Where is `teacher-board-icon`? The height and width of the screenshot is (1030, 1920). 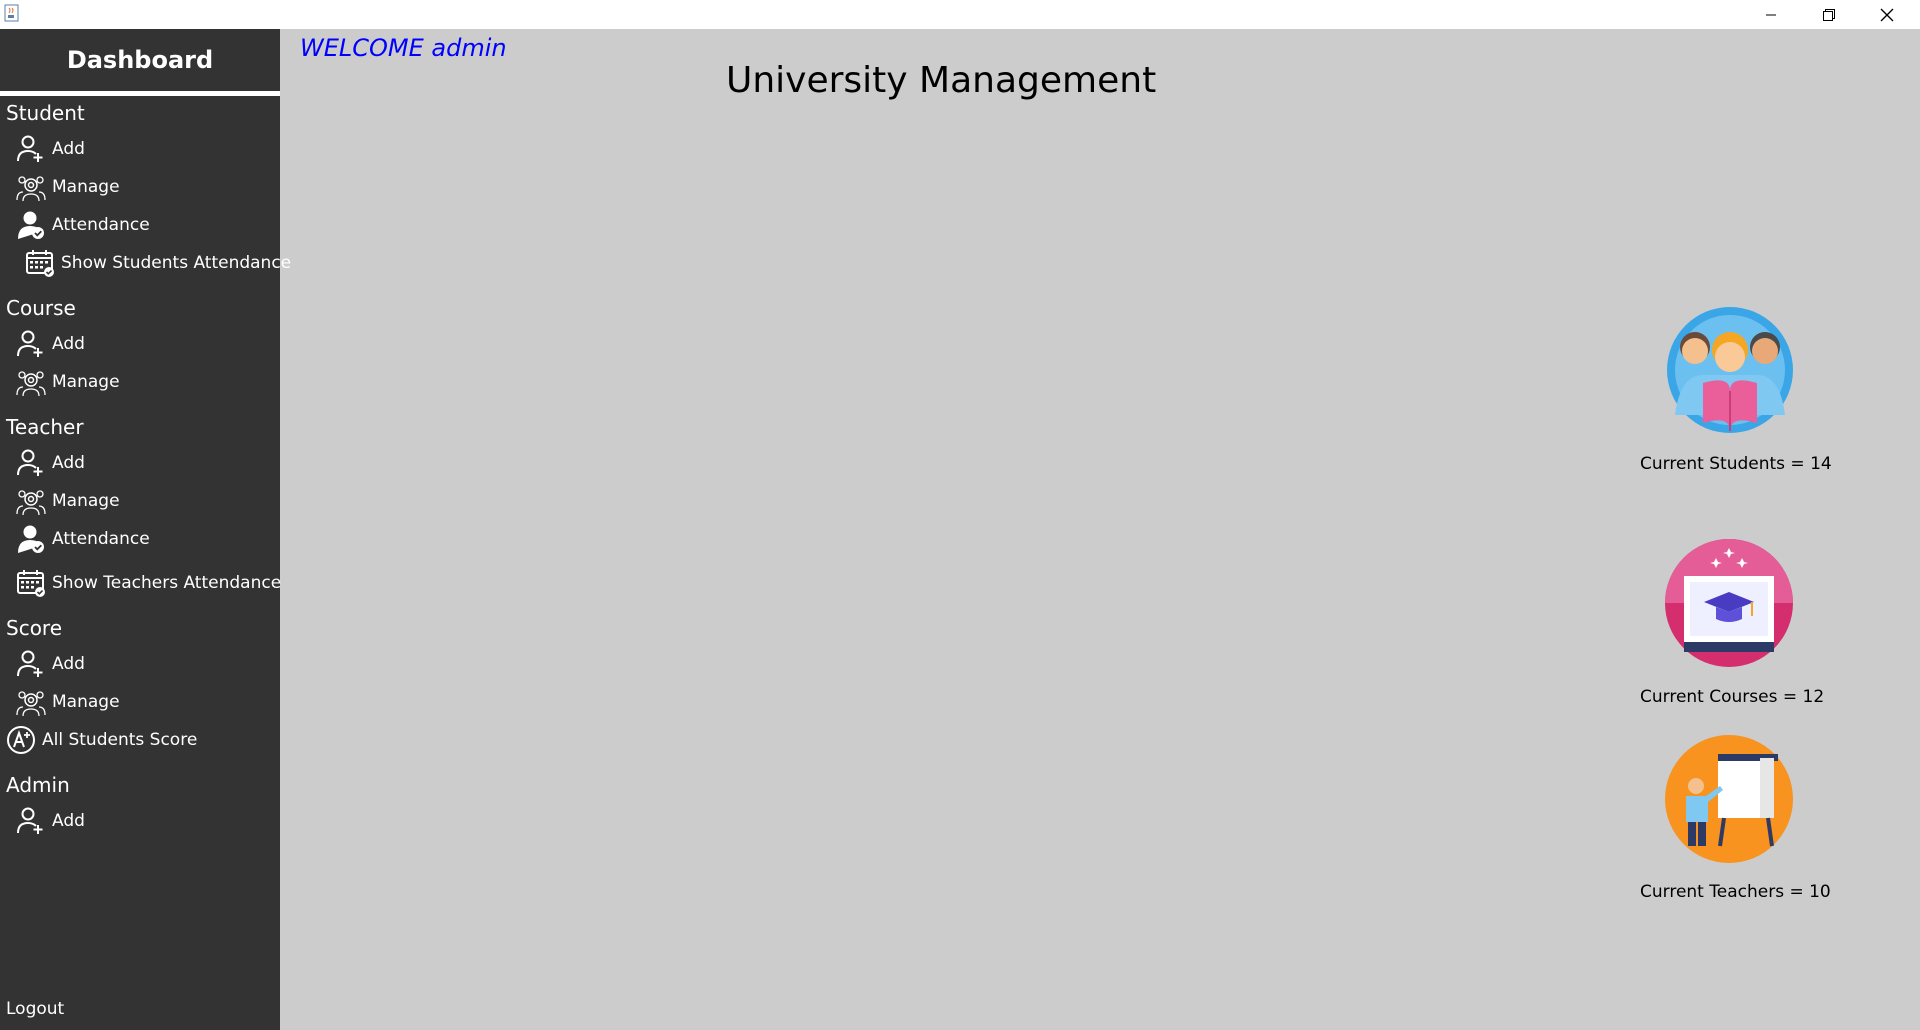 teacher-board-icon is located at coordinates (1729, 799).